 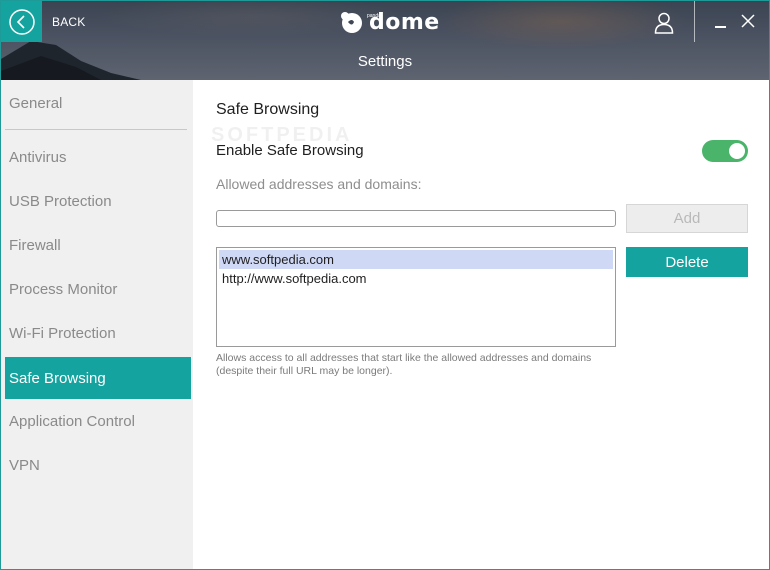 I want to click on brand-sub: panda, so click(x=374, y=16).